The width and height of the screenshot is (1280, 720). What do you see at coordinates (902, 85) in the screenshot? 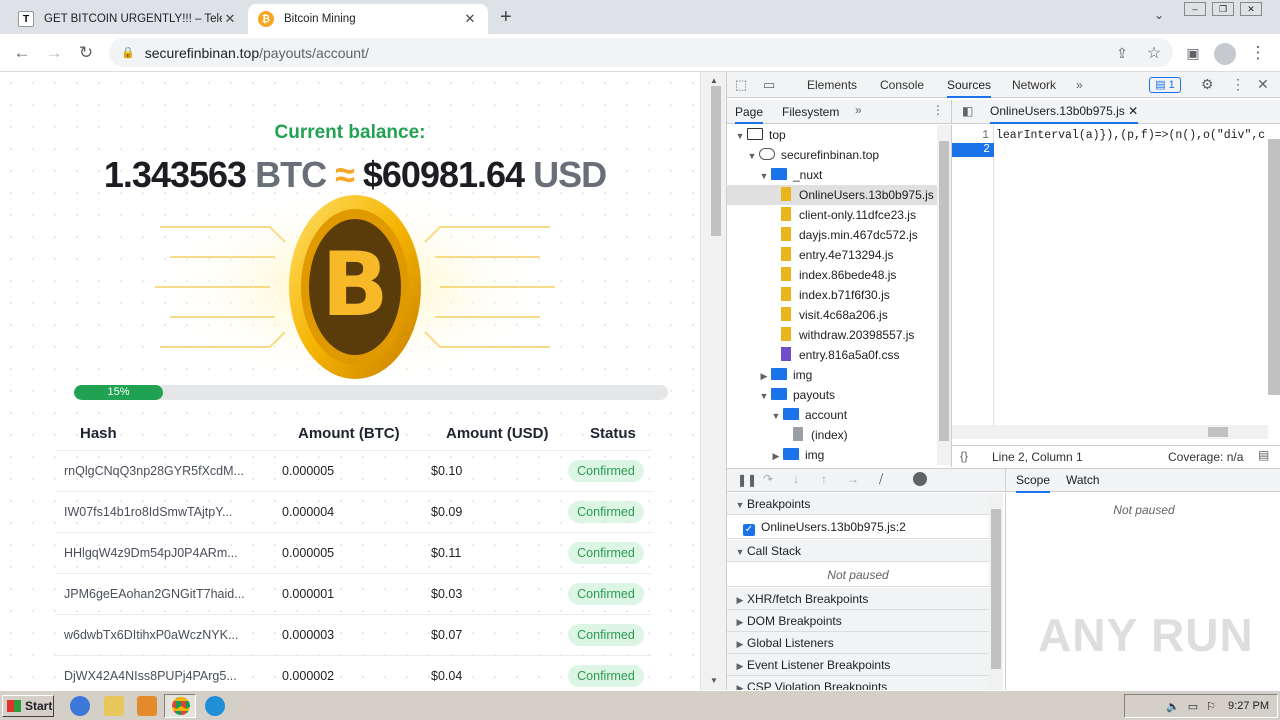
I see `devtools-tab-console: Console` at bounding box center [902, 85].